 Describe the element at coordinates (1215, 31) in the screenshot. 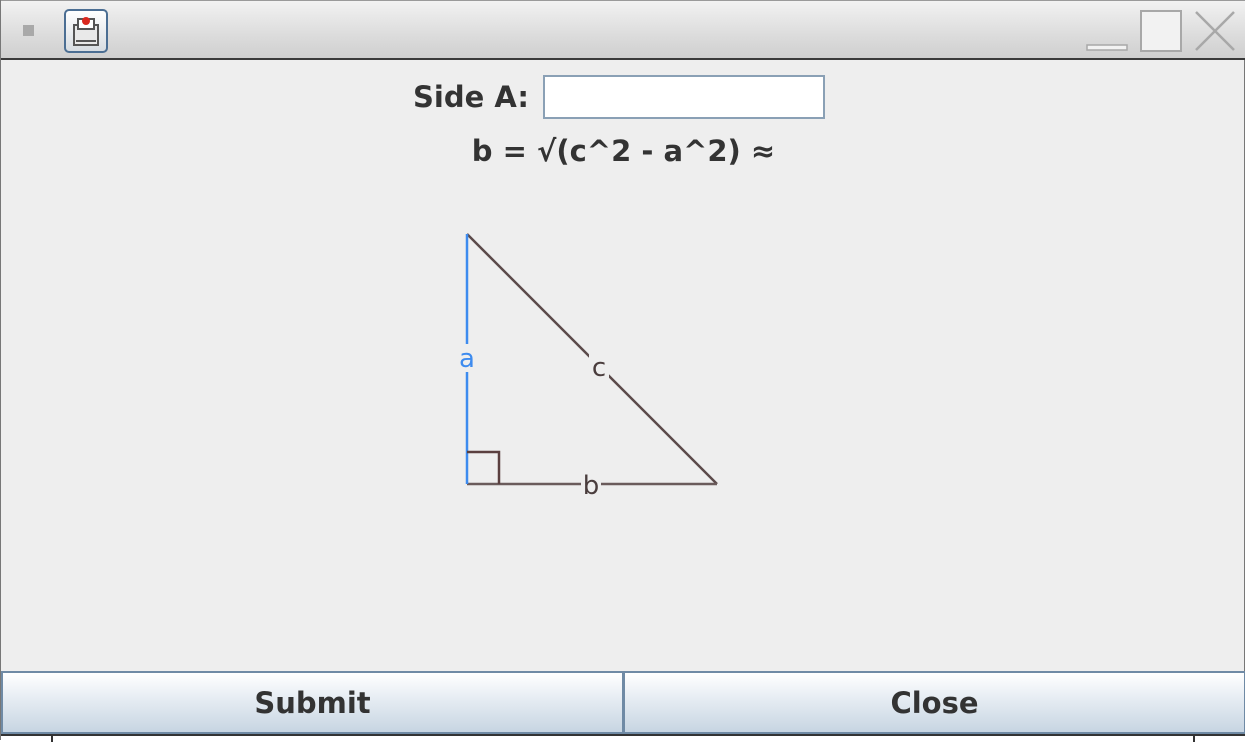

I see `close-icon` at that location.